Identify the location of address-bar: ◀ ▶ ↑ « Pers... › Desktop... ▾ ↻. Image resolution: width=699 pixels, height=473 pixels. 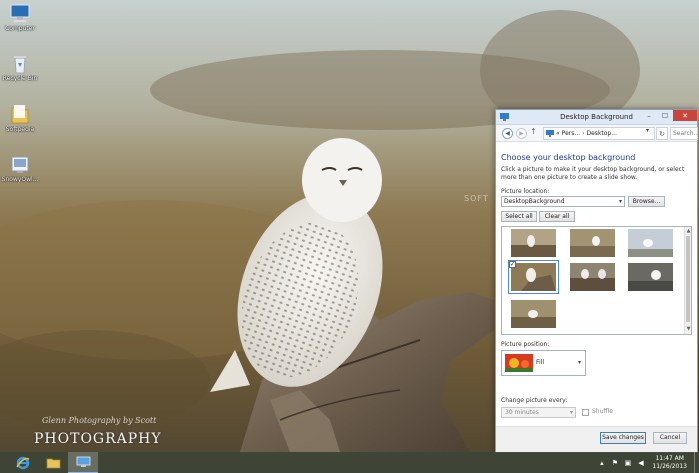
(597, 133).